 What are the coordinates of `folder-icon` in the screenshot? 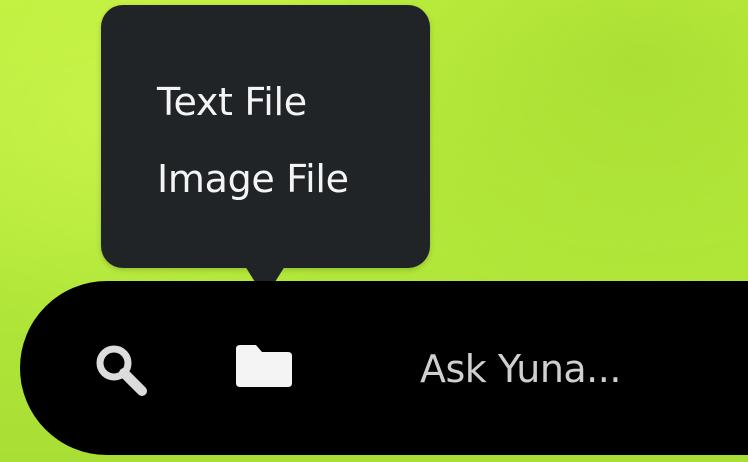 It's located at (264, 366).